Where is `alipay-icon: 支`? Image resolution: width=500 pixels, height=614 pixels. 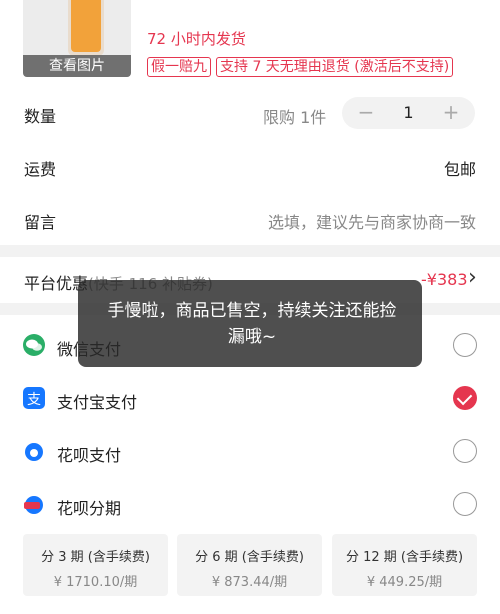
alipay-icon: 支 is located at coordinates (34, 398).